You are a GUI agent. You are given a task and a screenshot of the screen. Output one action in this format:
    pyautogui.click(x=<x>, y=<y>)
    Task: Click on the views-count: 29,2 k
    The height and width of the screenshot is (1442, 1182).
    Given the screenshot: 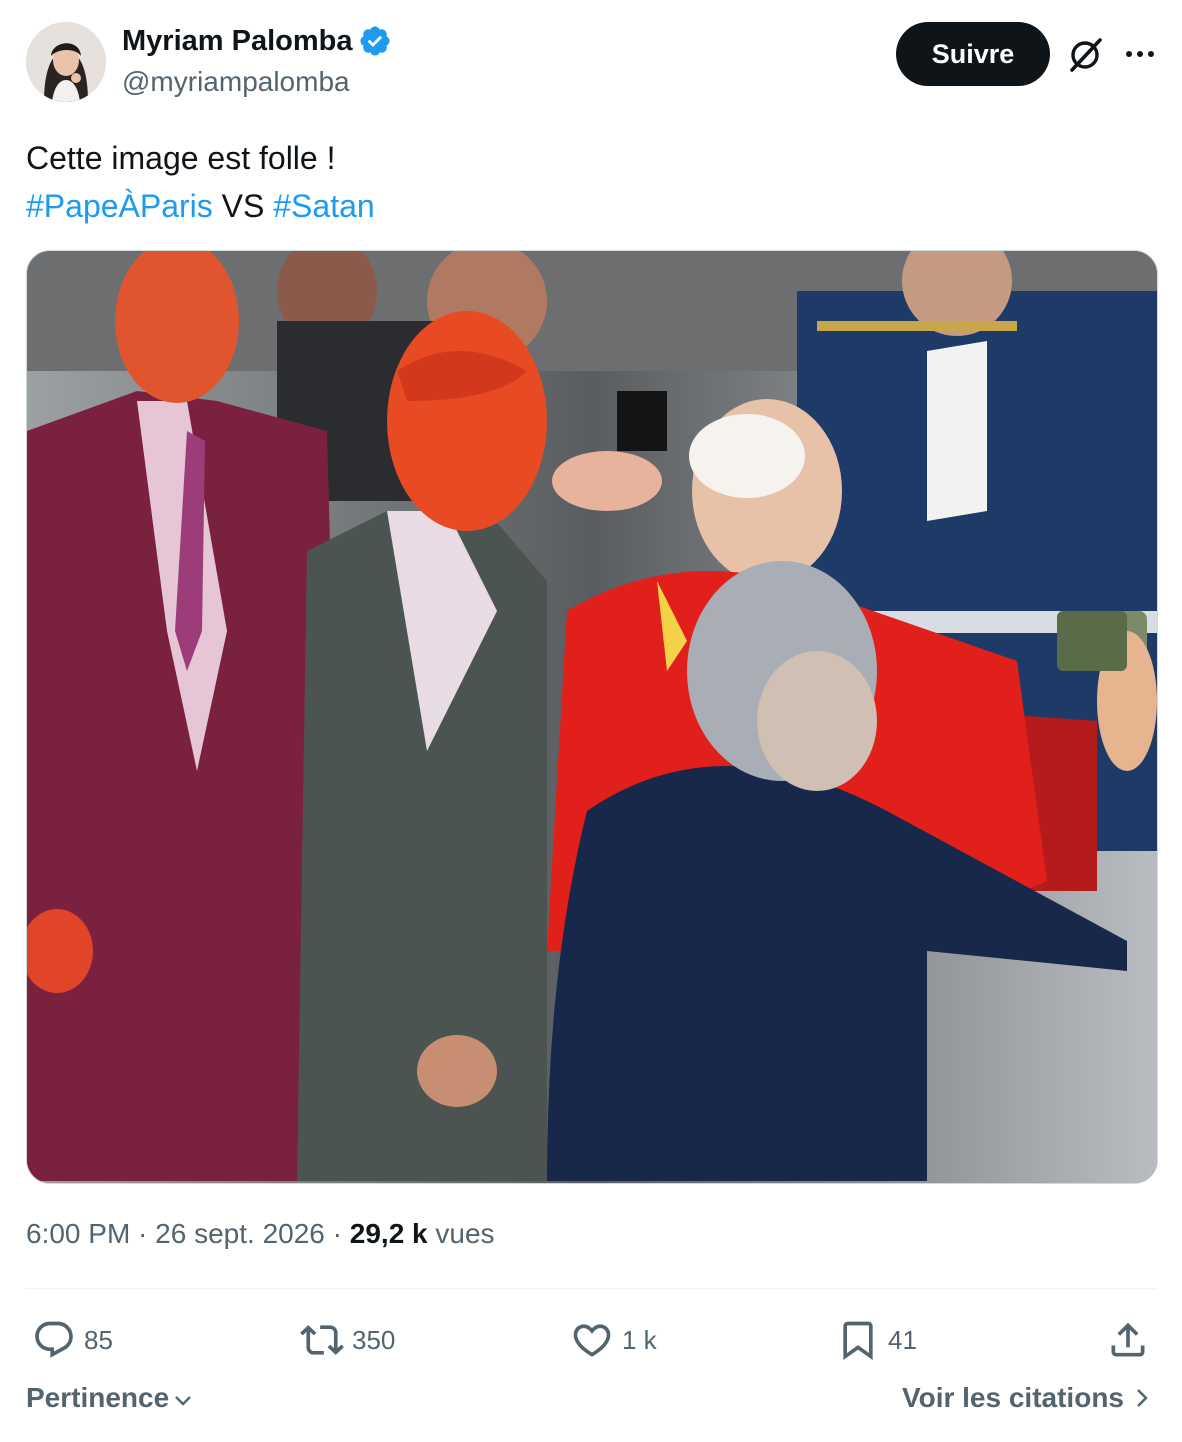 What is the action you would take?
    pyautogui.click(x=388, y=1233)
    